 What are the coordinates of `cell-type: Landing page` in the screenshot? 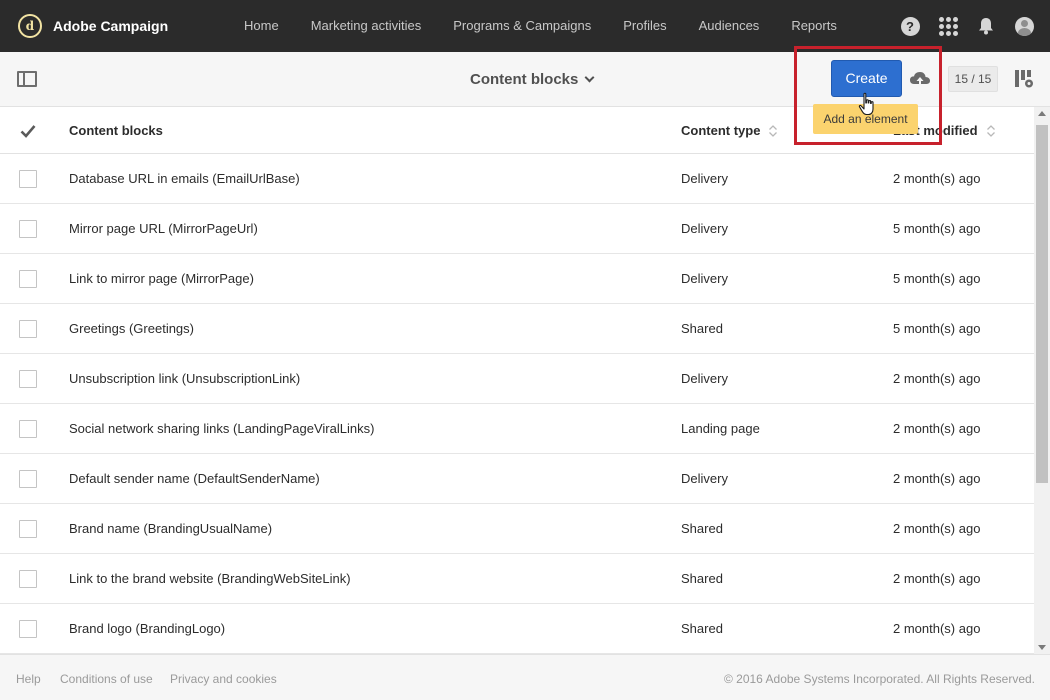 It's located at (720, 428).